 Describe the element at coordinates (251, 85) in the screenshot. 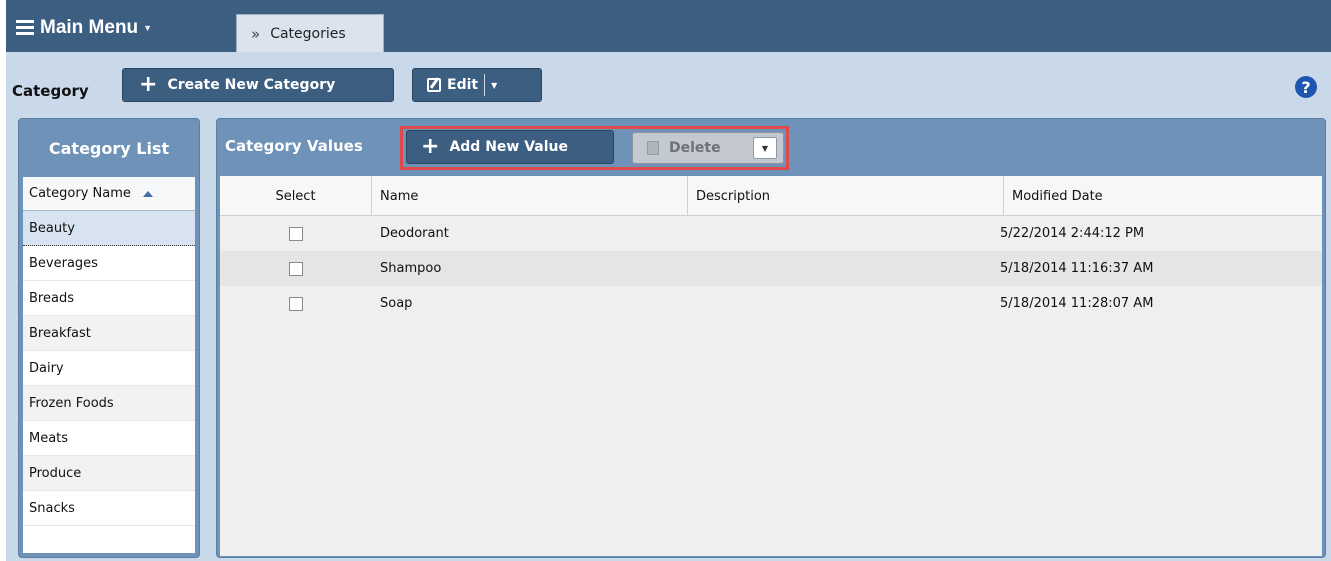

I see `create-button-label: Create New Category` at that location.